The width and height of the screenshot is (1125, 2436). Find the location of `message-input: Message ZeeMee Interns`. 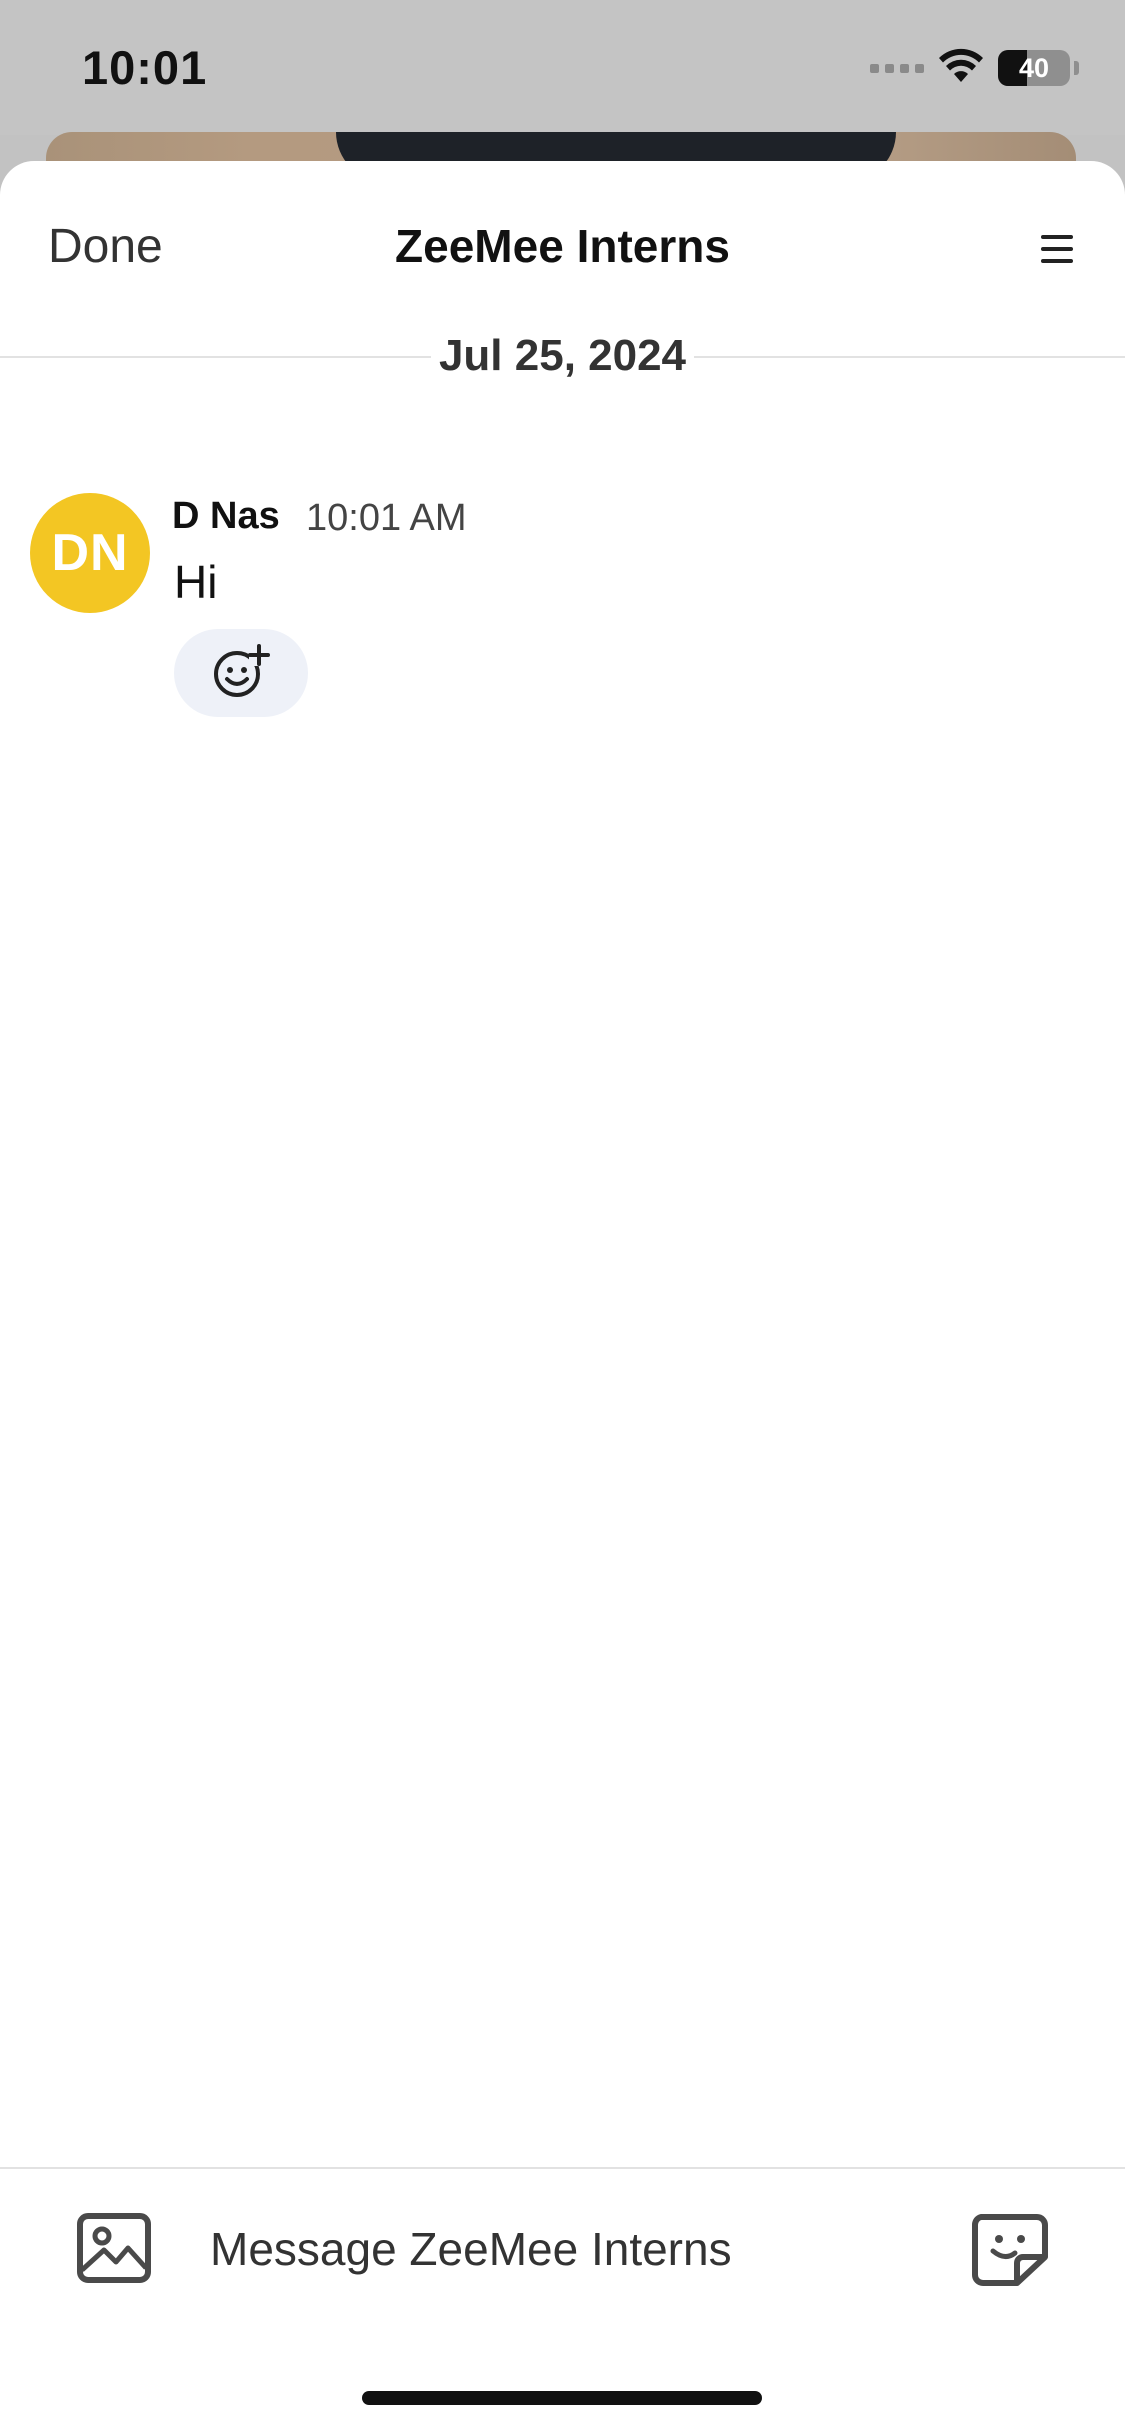

message-input: Message ZeeMee Interns is located at coordinates (560, 2249).